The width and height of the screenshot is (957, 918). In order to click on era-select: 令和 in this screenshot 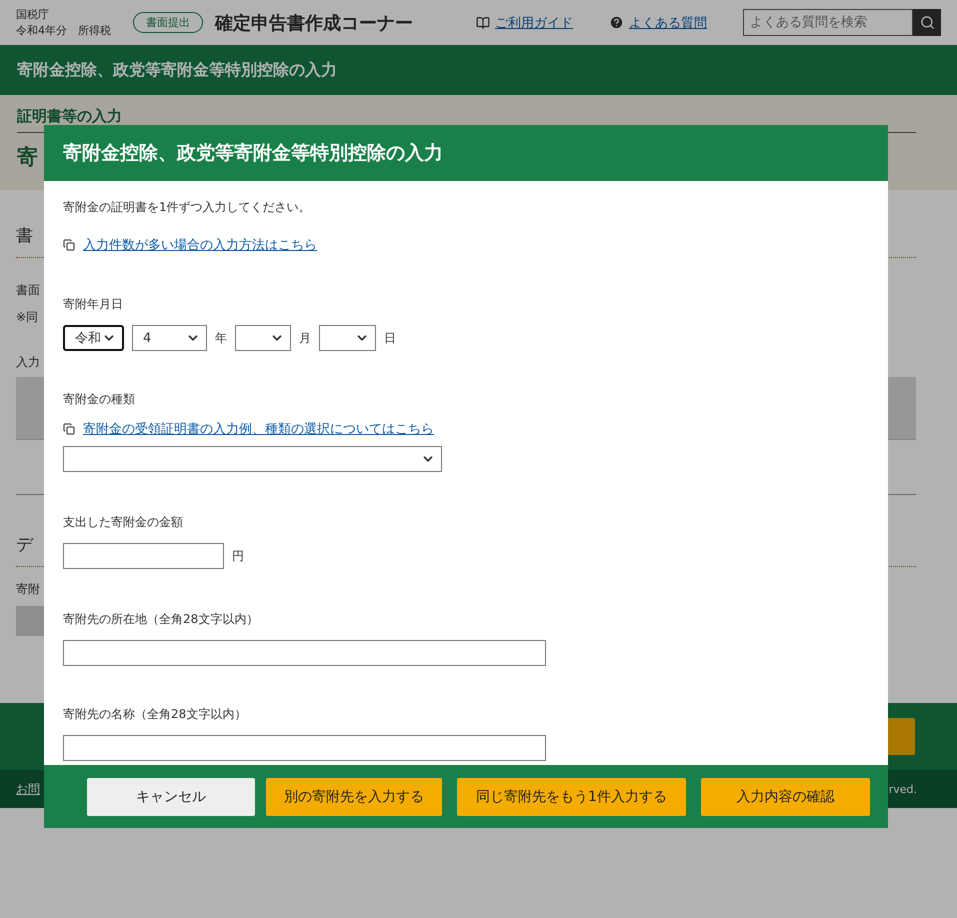, I will do `click(93, 338)`.